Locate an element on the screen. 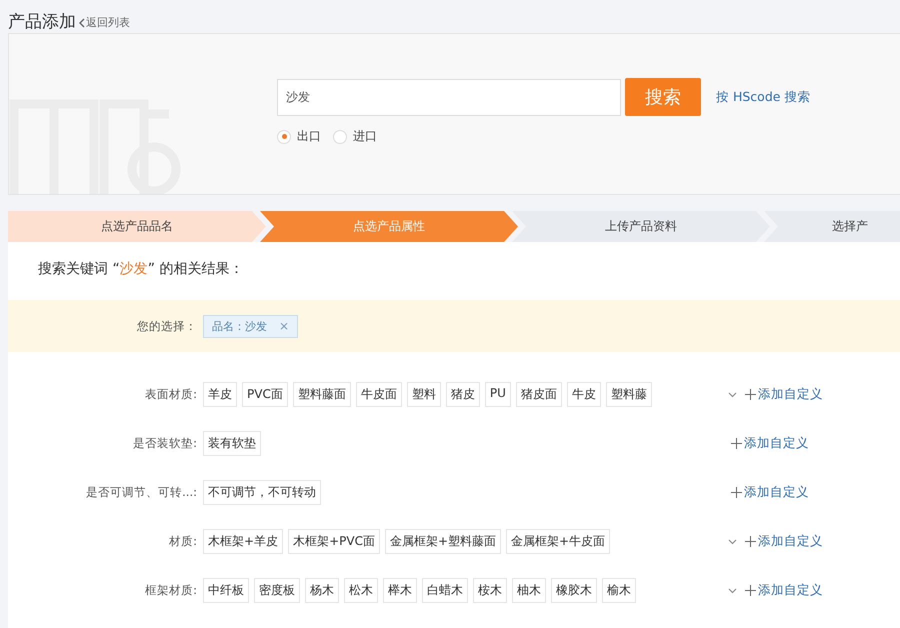 The width and height of the screenshot is (900, 628). hscode-search-link: 按 HScode 搜索 is located at coordinates (763, 97).